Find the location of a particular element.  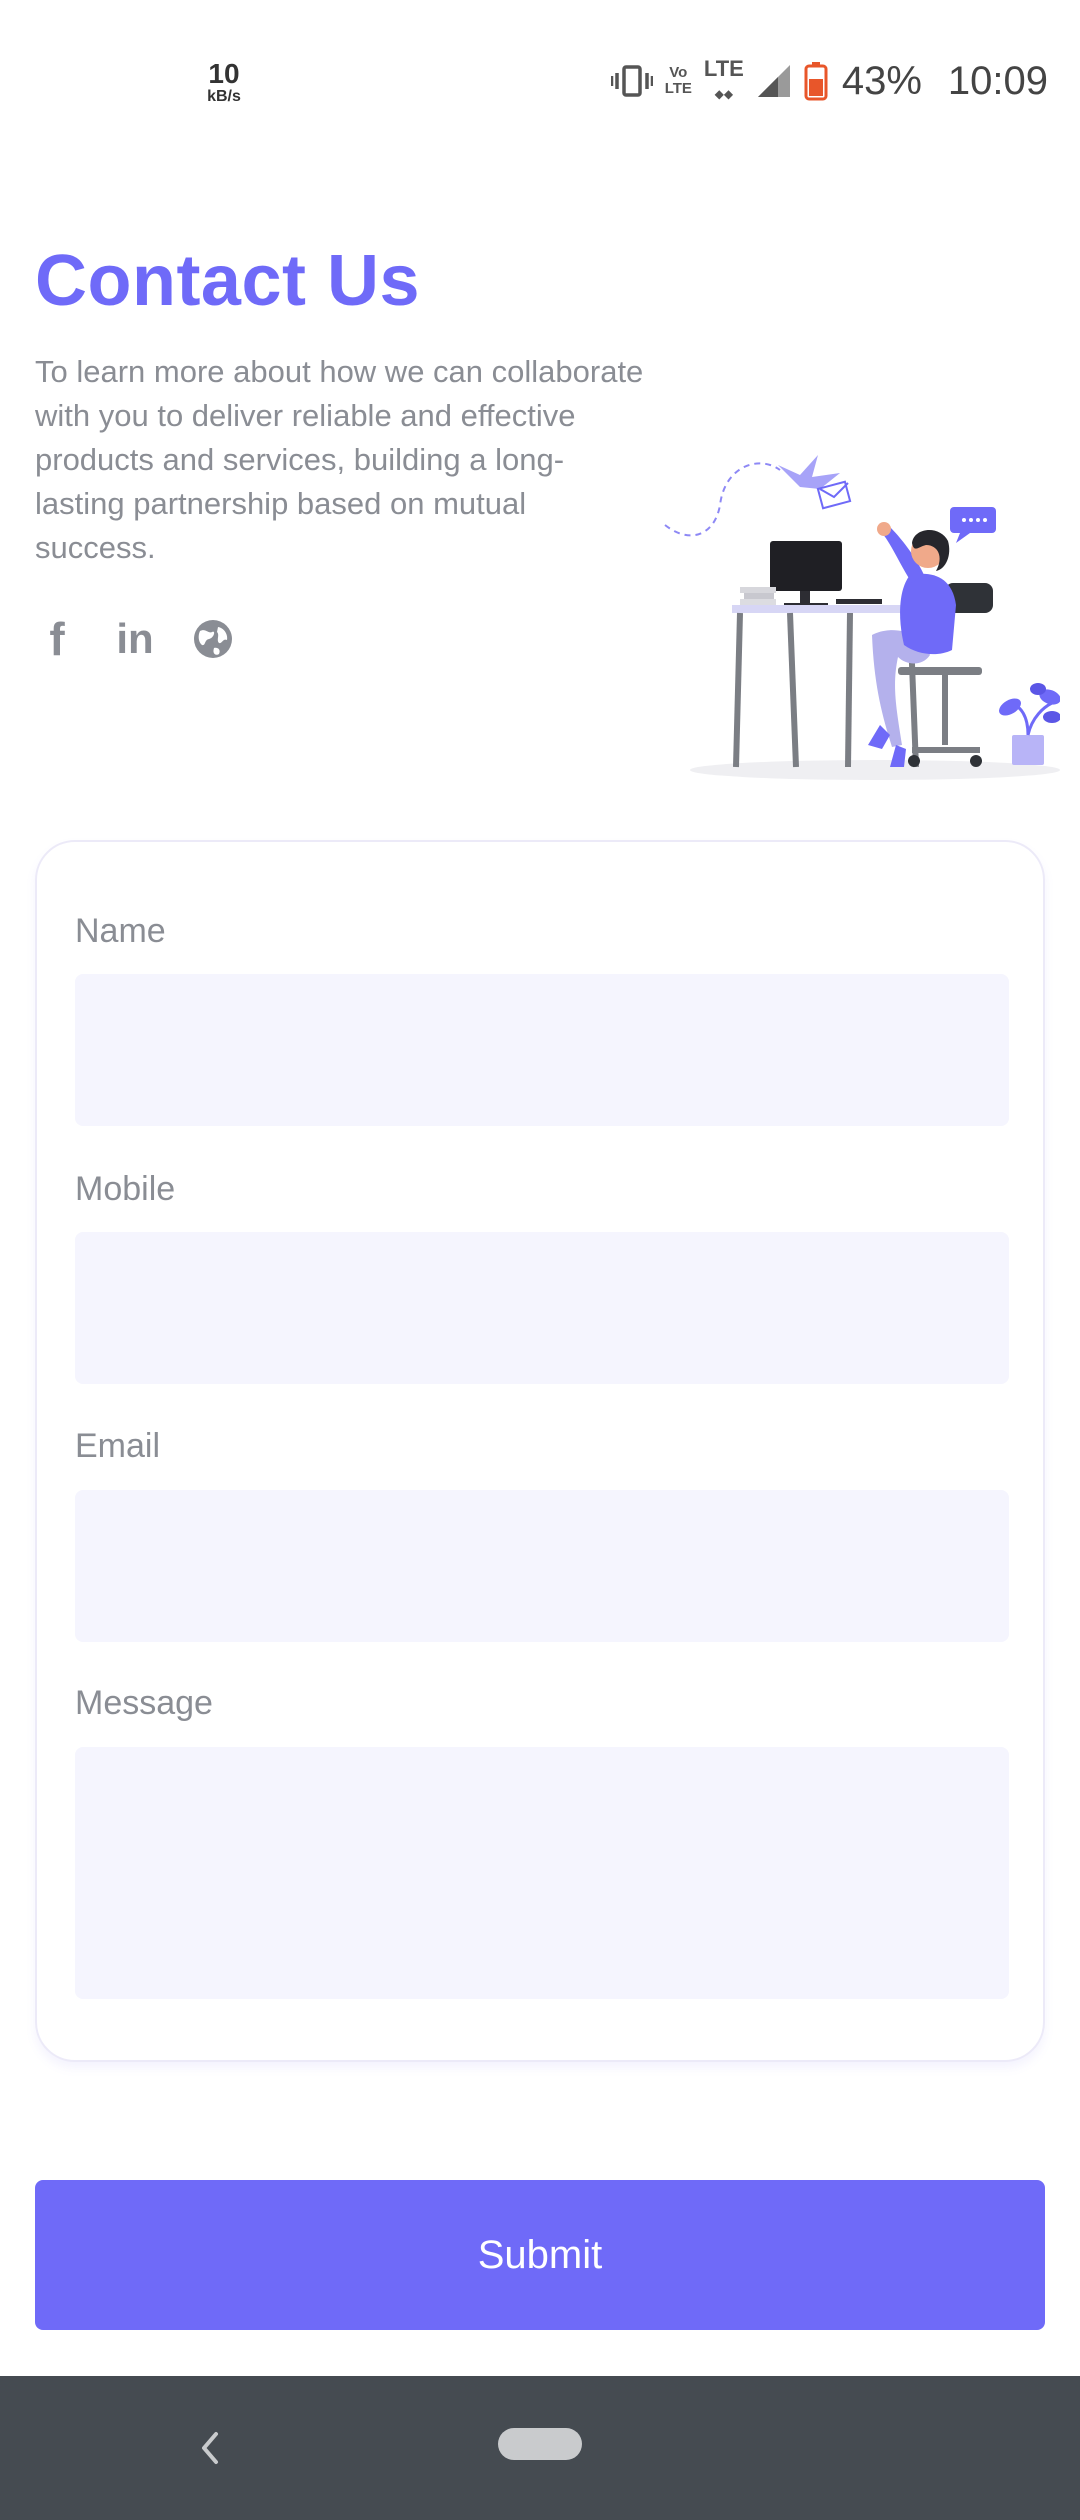

network-speed-unit: kB/s is located at coordinates (224, 96).